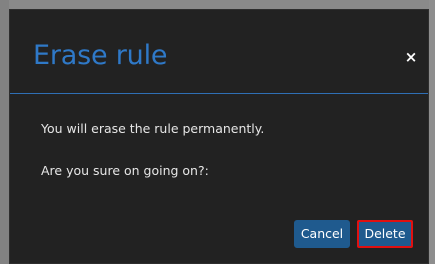  What do you see at coordinates (153, 128) in the screenshot?
I see `warning-message: You will erase the rule permanently.` at bounding box center [153, 128].